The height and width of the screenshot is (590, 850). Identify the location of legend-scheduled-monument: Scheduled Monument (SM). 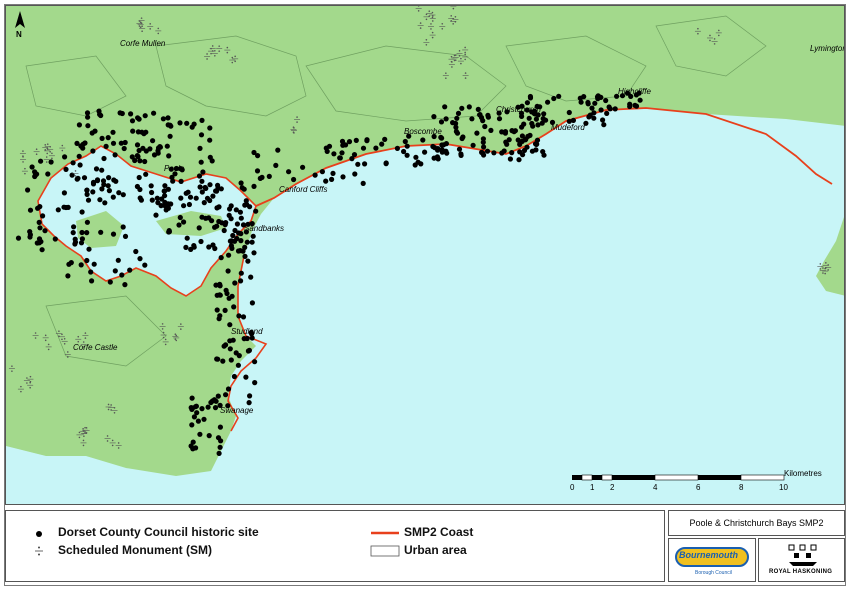
(135, 550).